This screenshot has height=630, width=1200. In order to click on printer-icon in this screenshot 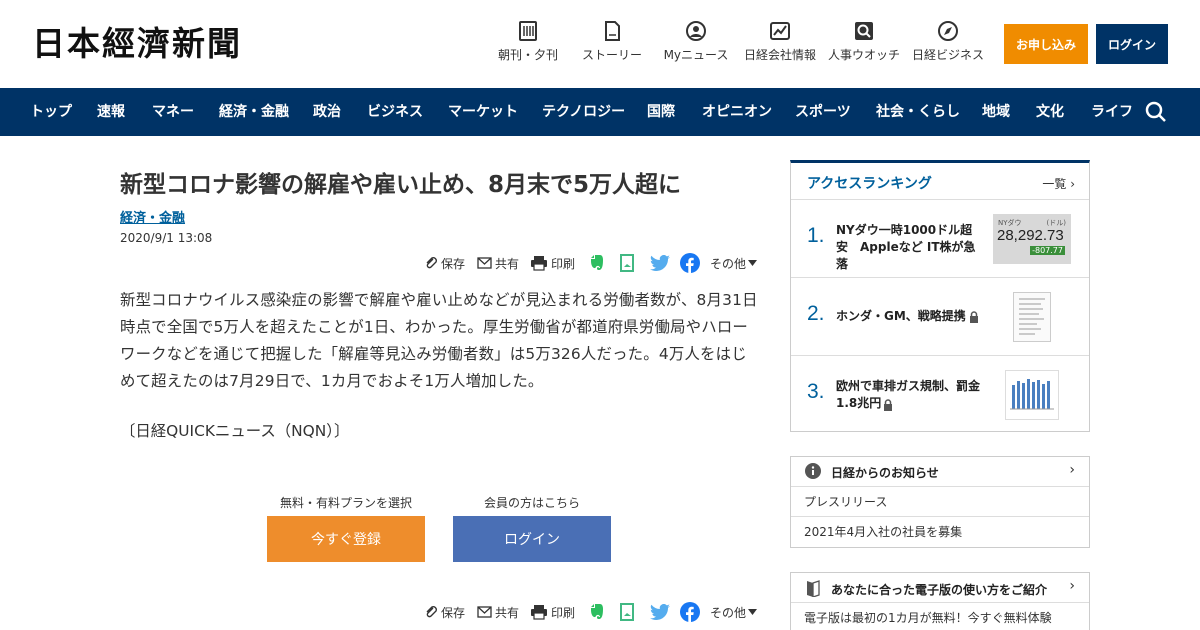, I will do `click(539, 612)`.